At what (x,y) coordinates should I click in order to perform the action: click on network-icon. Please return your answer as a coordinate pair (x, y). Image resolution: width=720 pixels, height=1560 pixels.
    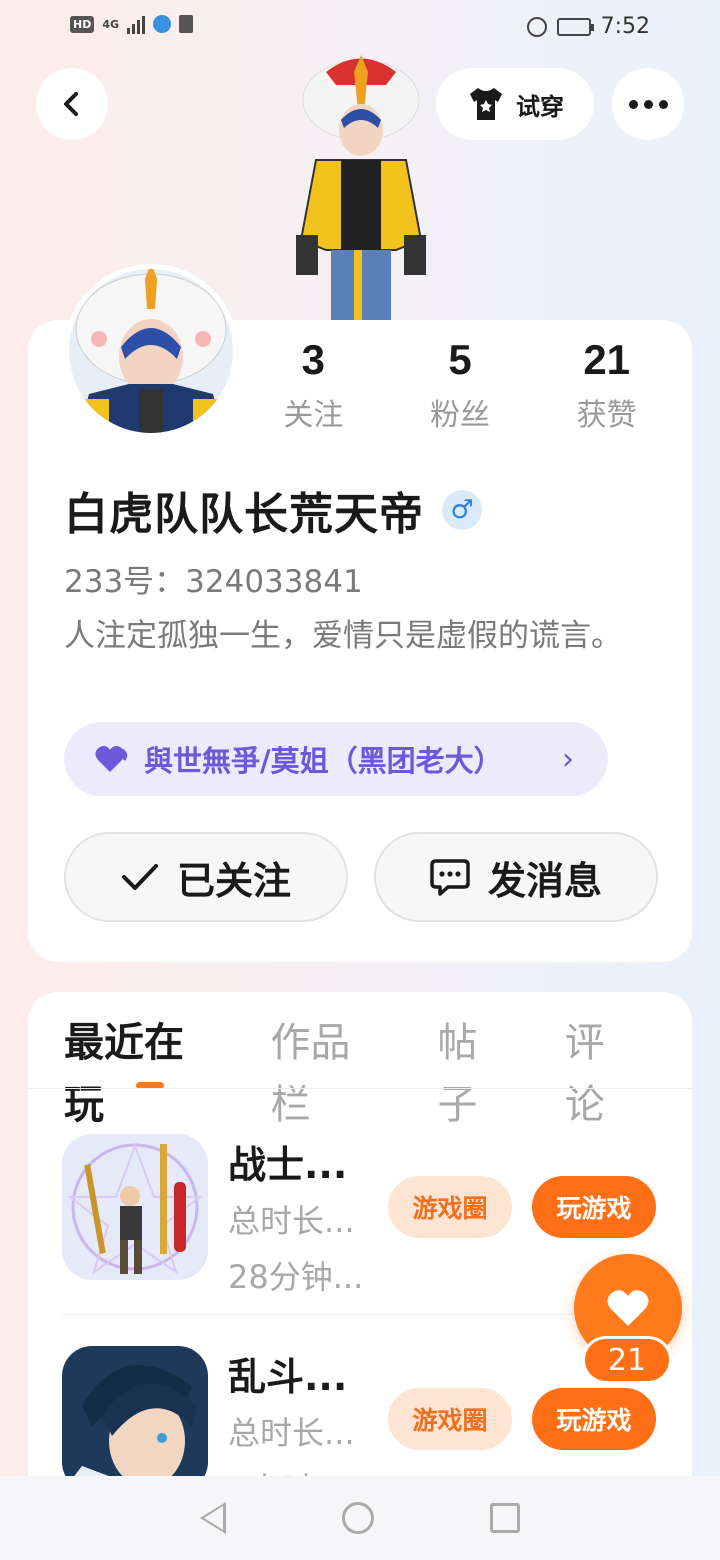
    Looking at the image, I should click on (162, 24).